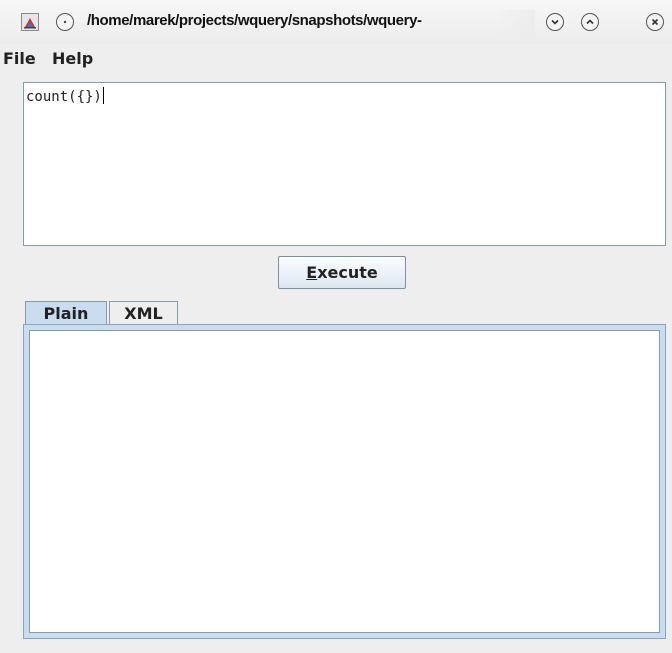  Describe the element at coordinates (19, 58) in the screenshot. I see `menu-file: File` at that location.